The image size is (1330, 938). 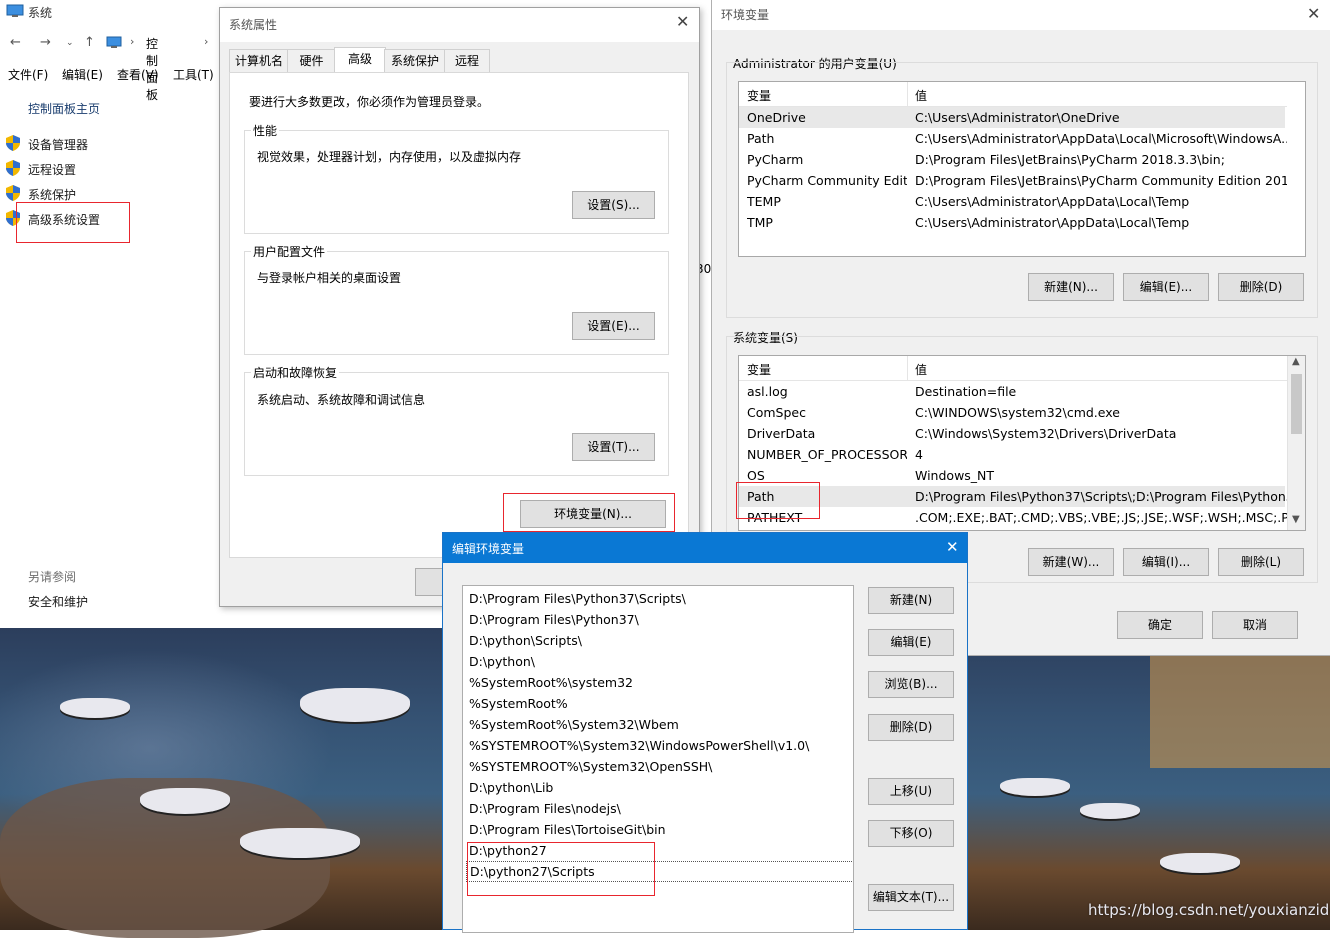 What do you see at coordinates (329, 278) in the screenshot?
I see `group-description: 与登录帐户相关的桌面设置` at bounding box center [329, 278].